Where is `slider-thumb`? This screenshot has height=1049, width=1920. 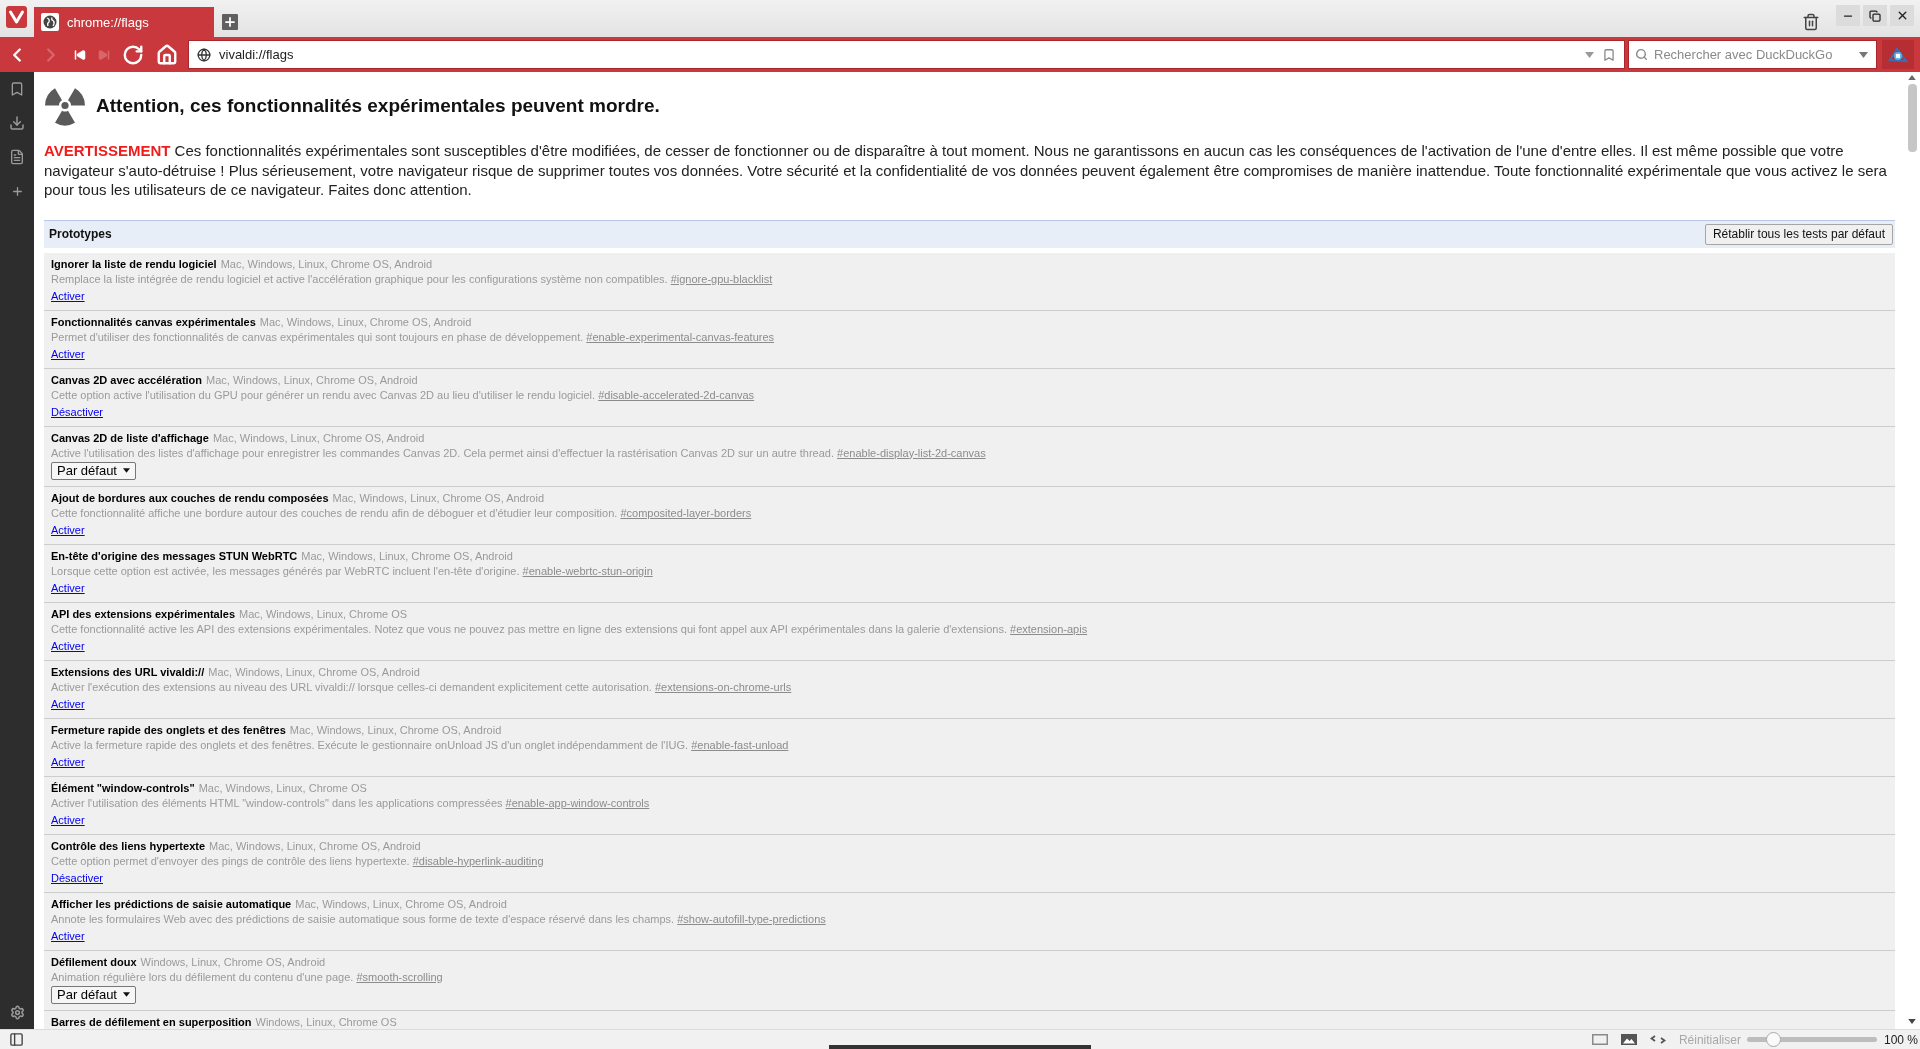 slider-thumb is located at coordinates (1773, 1039).